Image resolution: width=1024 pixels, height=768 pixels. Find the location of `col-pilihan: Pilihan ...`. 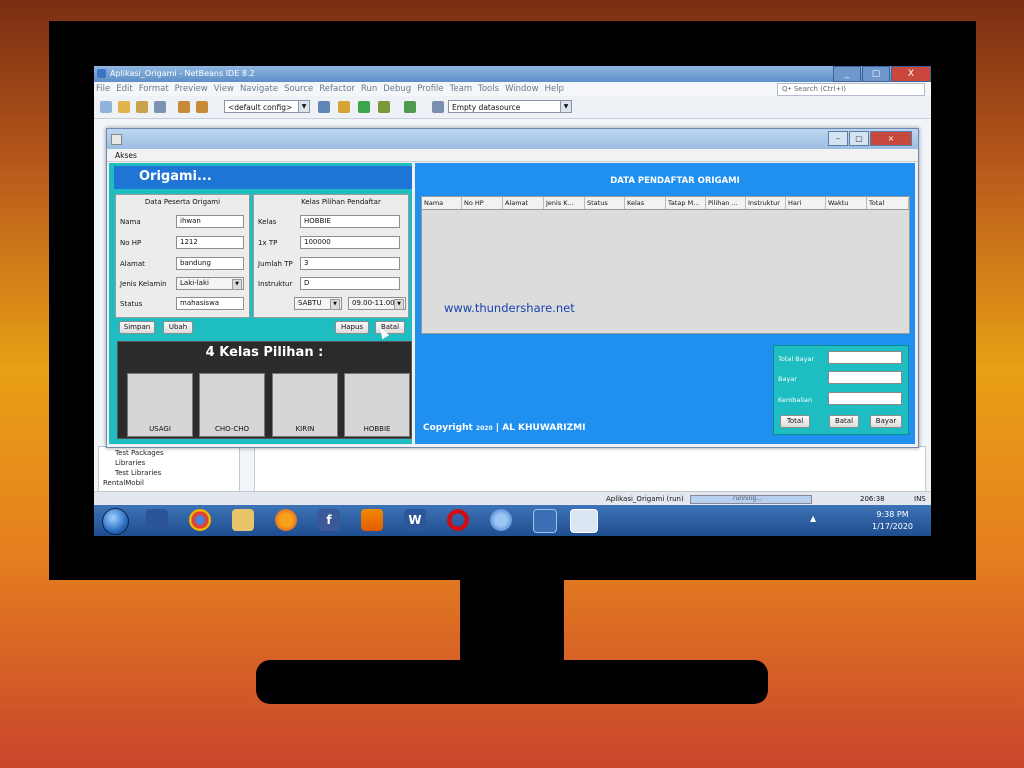

col-pilihan: Pilihan ... is located at coordinates (726, 203).